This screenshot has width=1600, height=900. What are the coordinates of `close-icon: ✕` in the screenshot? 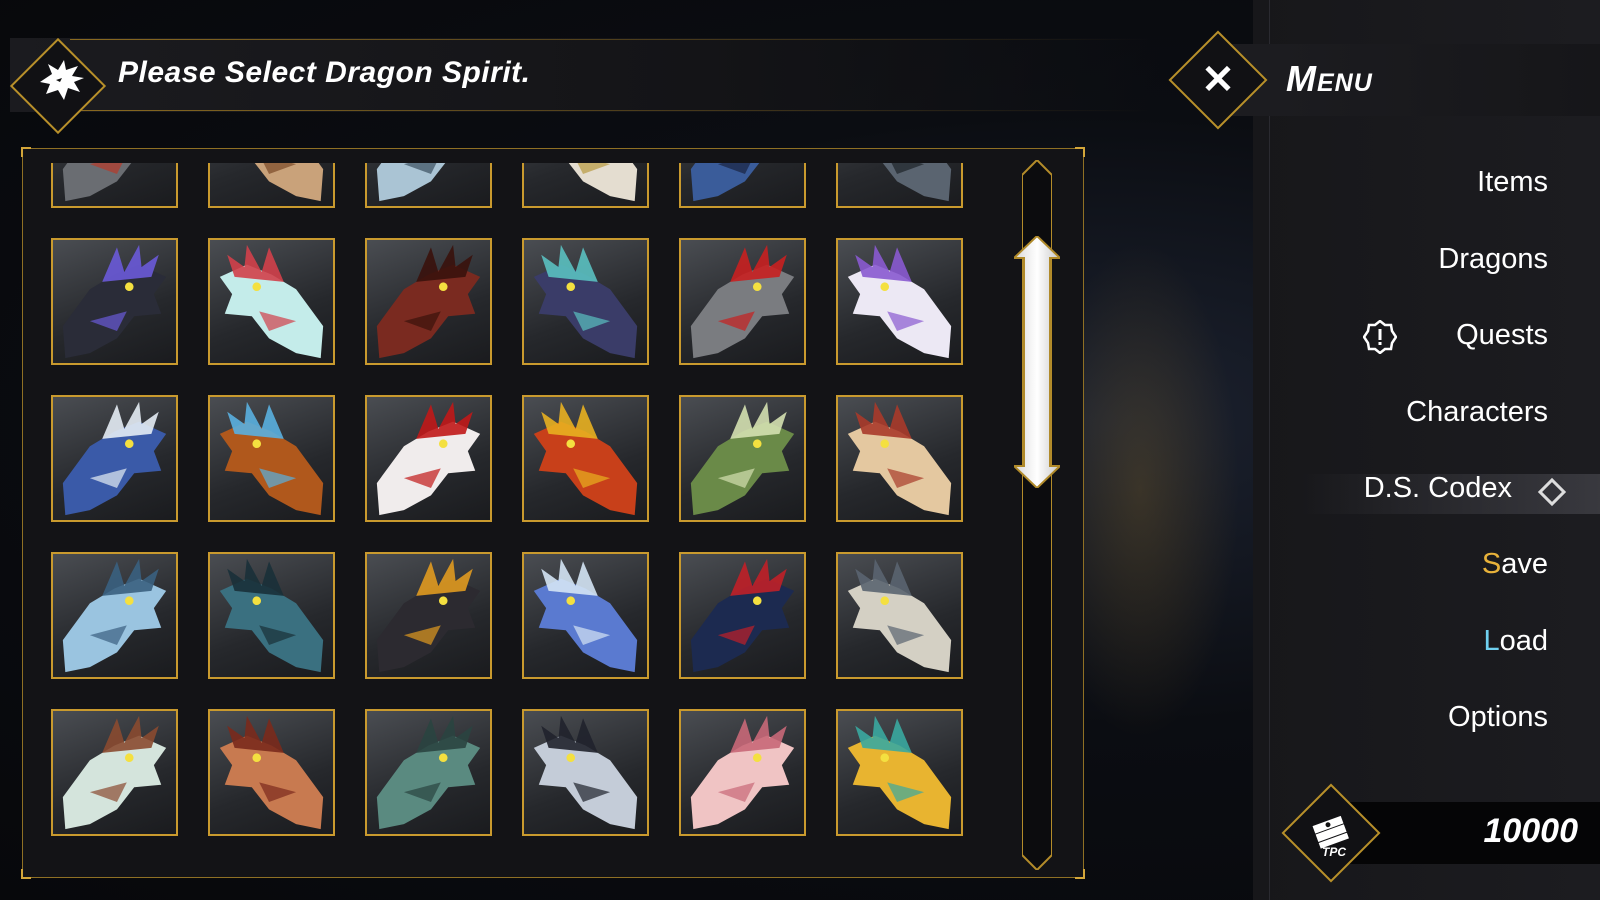 It's located at (1218, 80).